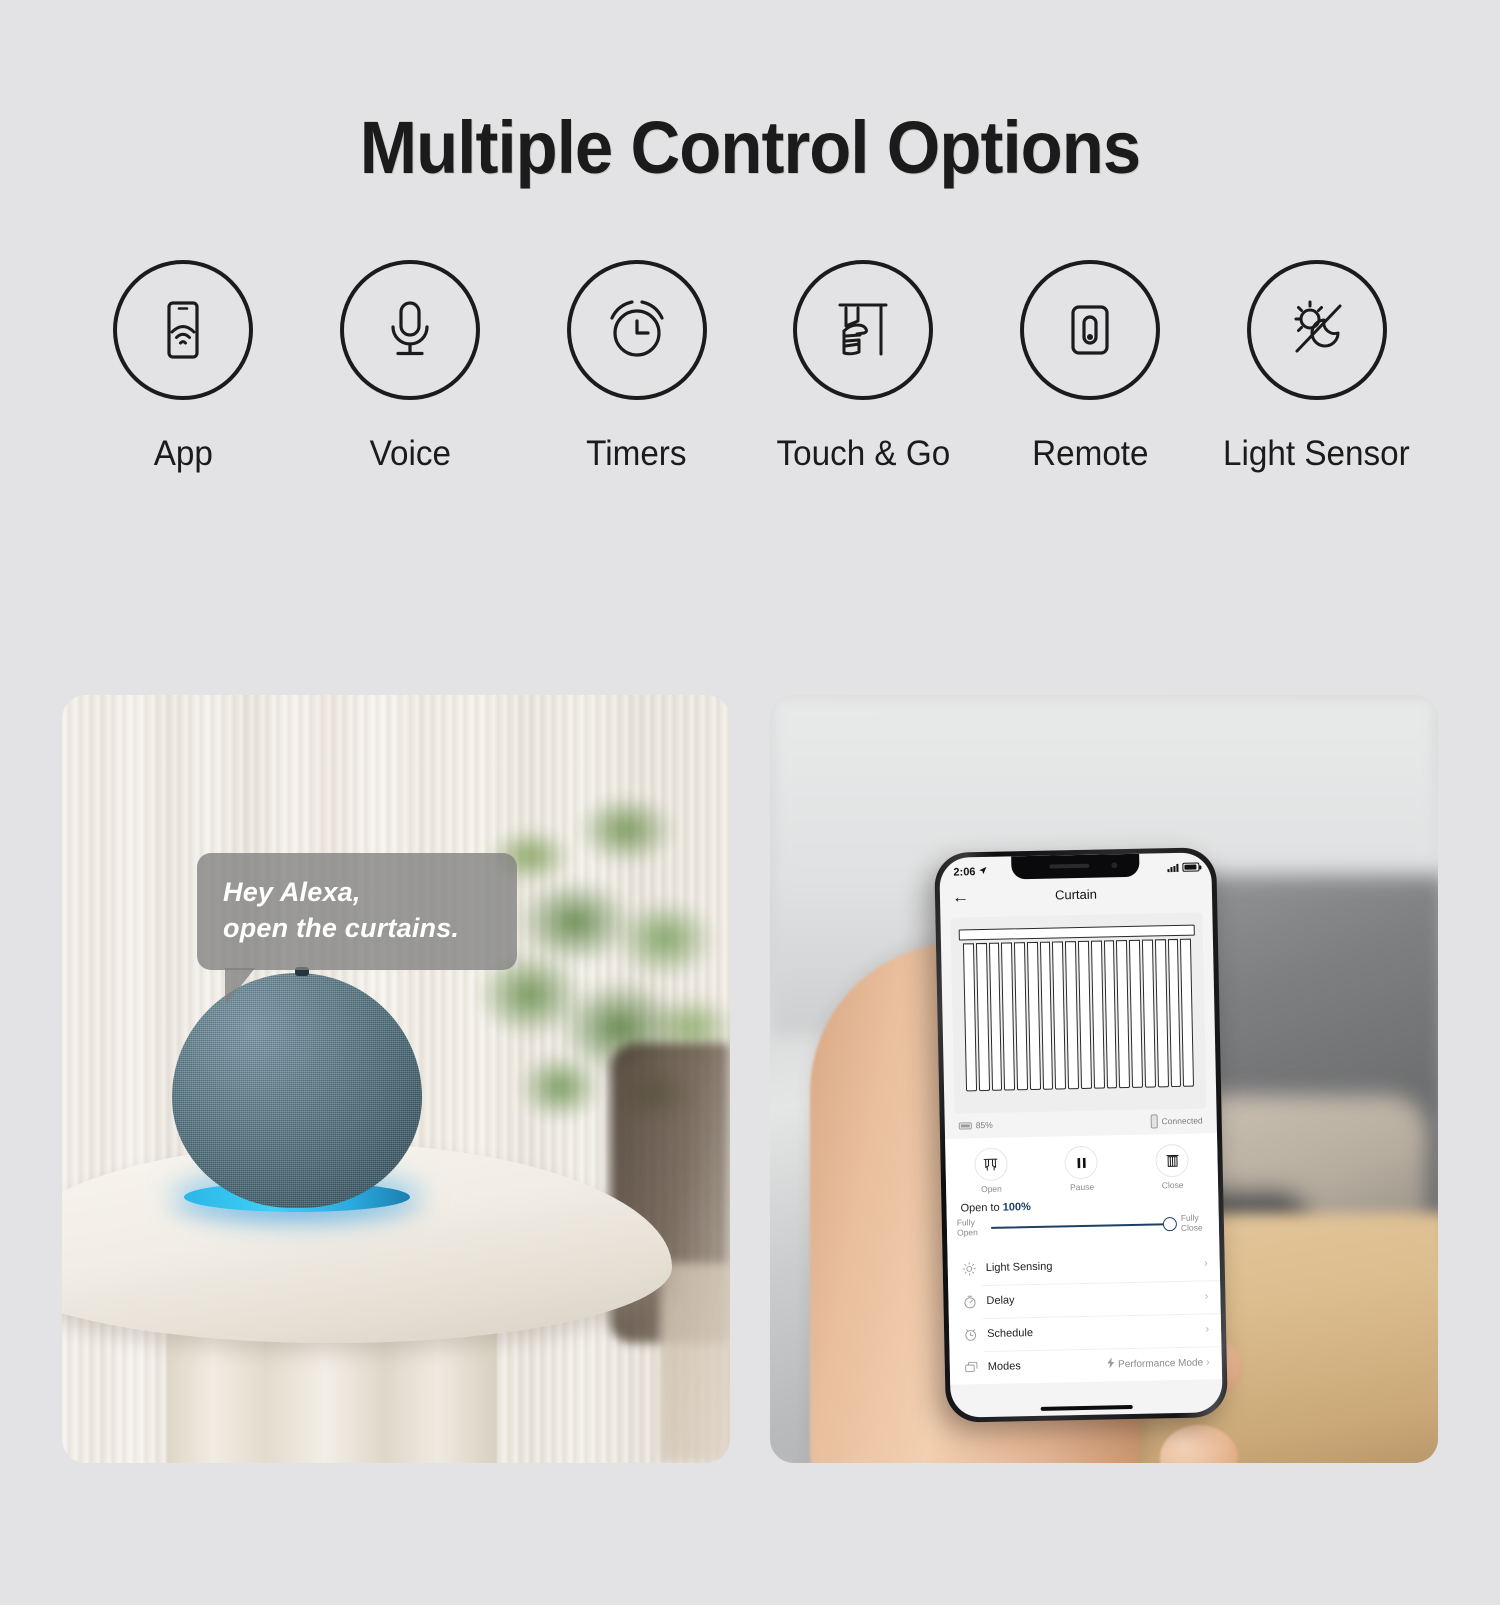  I want to click on front-camera, so click(1114, 865).